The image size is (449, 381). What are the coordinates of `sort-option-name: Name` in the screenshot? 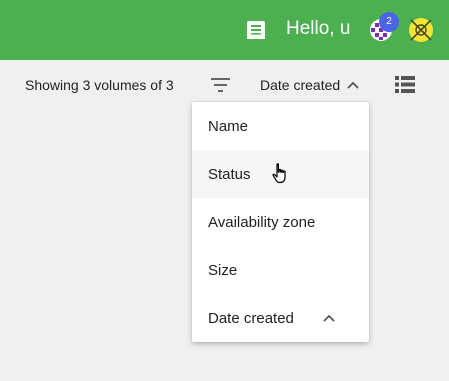 It's located at (280, 126).